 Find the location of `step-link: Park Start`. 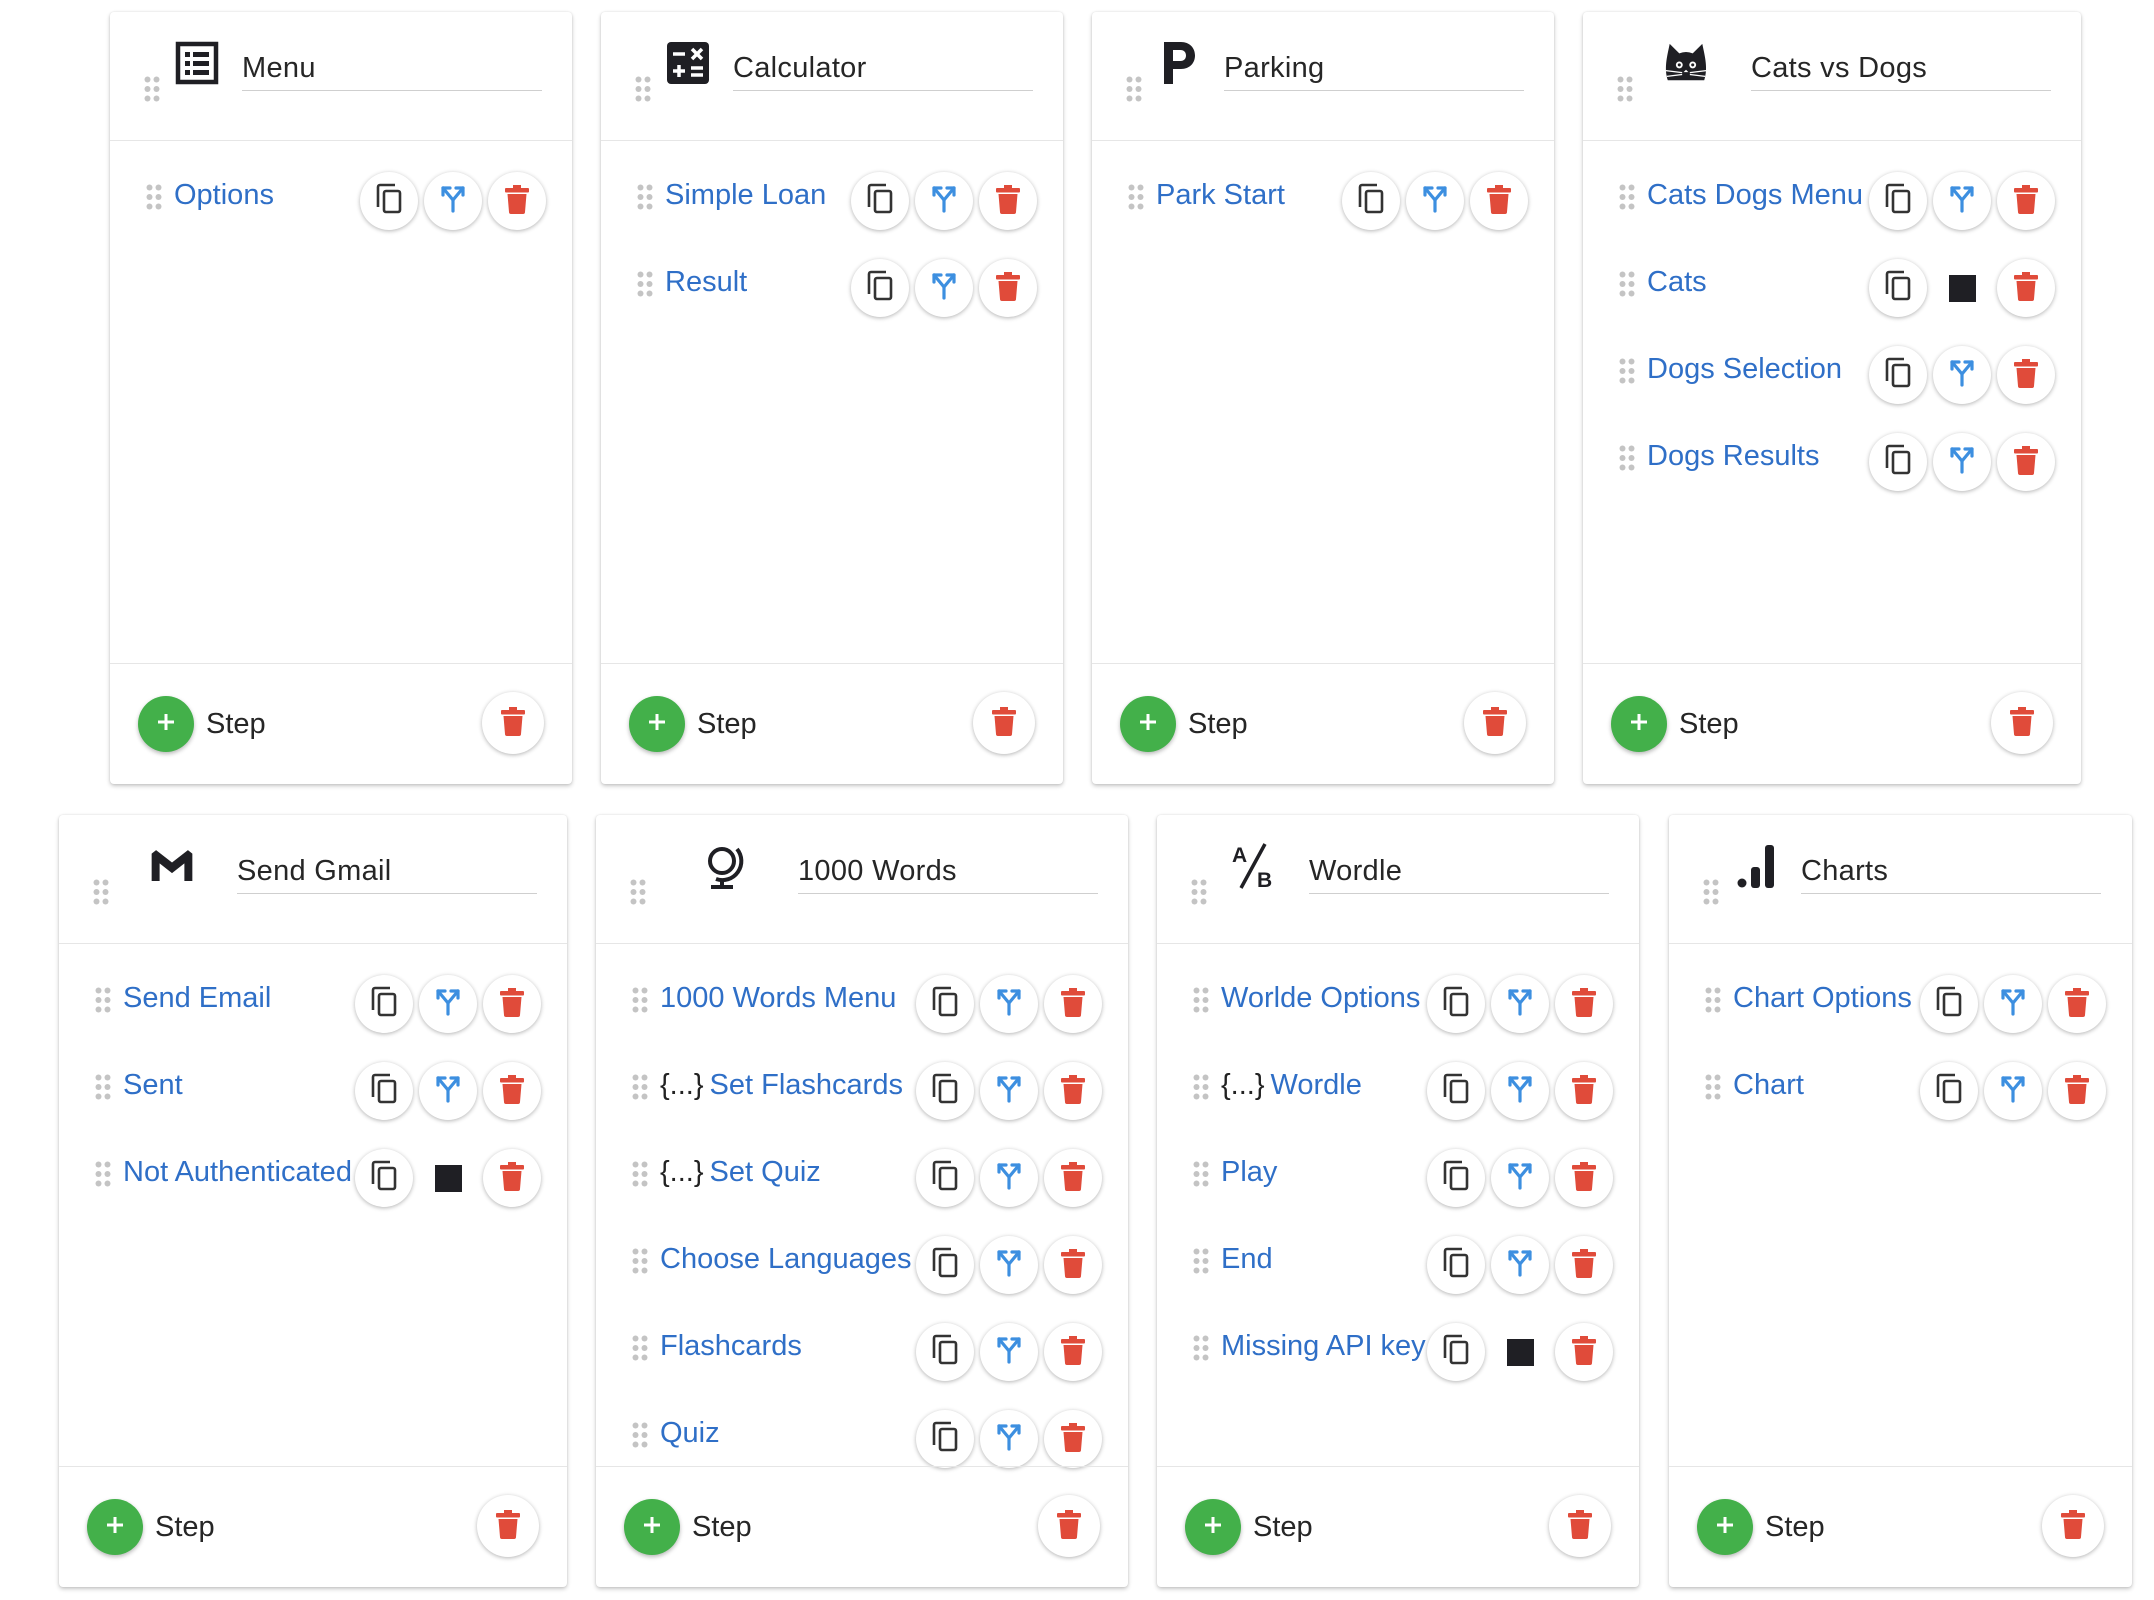

step-link: Park Start is located at coordinates (1220, 195).